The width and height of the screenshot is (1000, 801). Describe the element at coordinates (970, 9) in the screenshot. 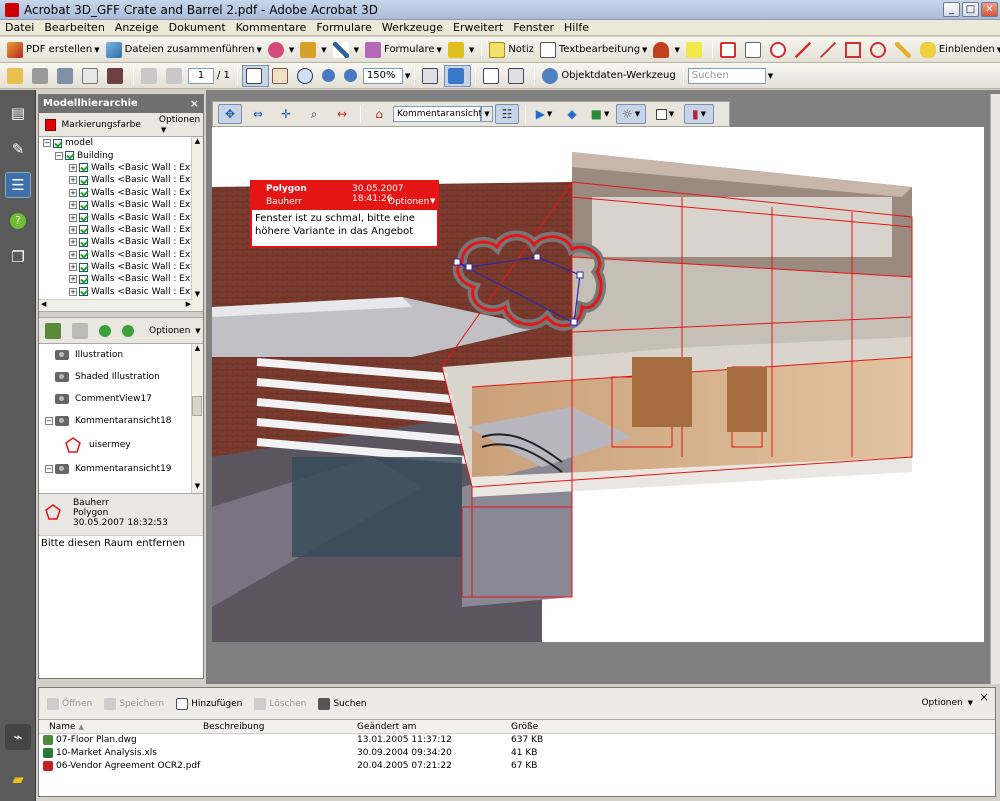

I see `maximize-button: □` at that location.